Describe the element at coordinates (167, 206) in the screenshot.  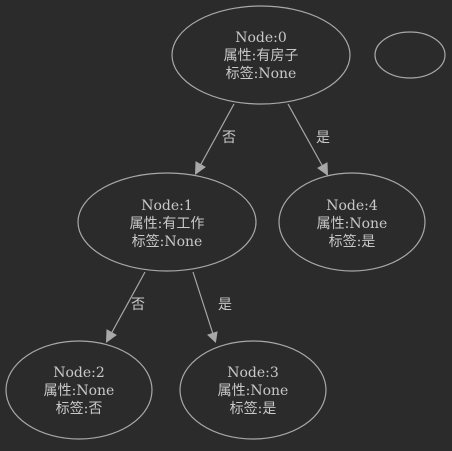
I see `node-title: Node:1` at that location.